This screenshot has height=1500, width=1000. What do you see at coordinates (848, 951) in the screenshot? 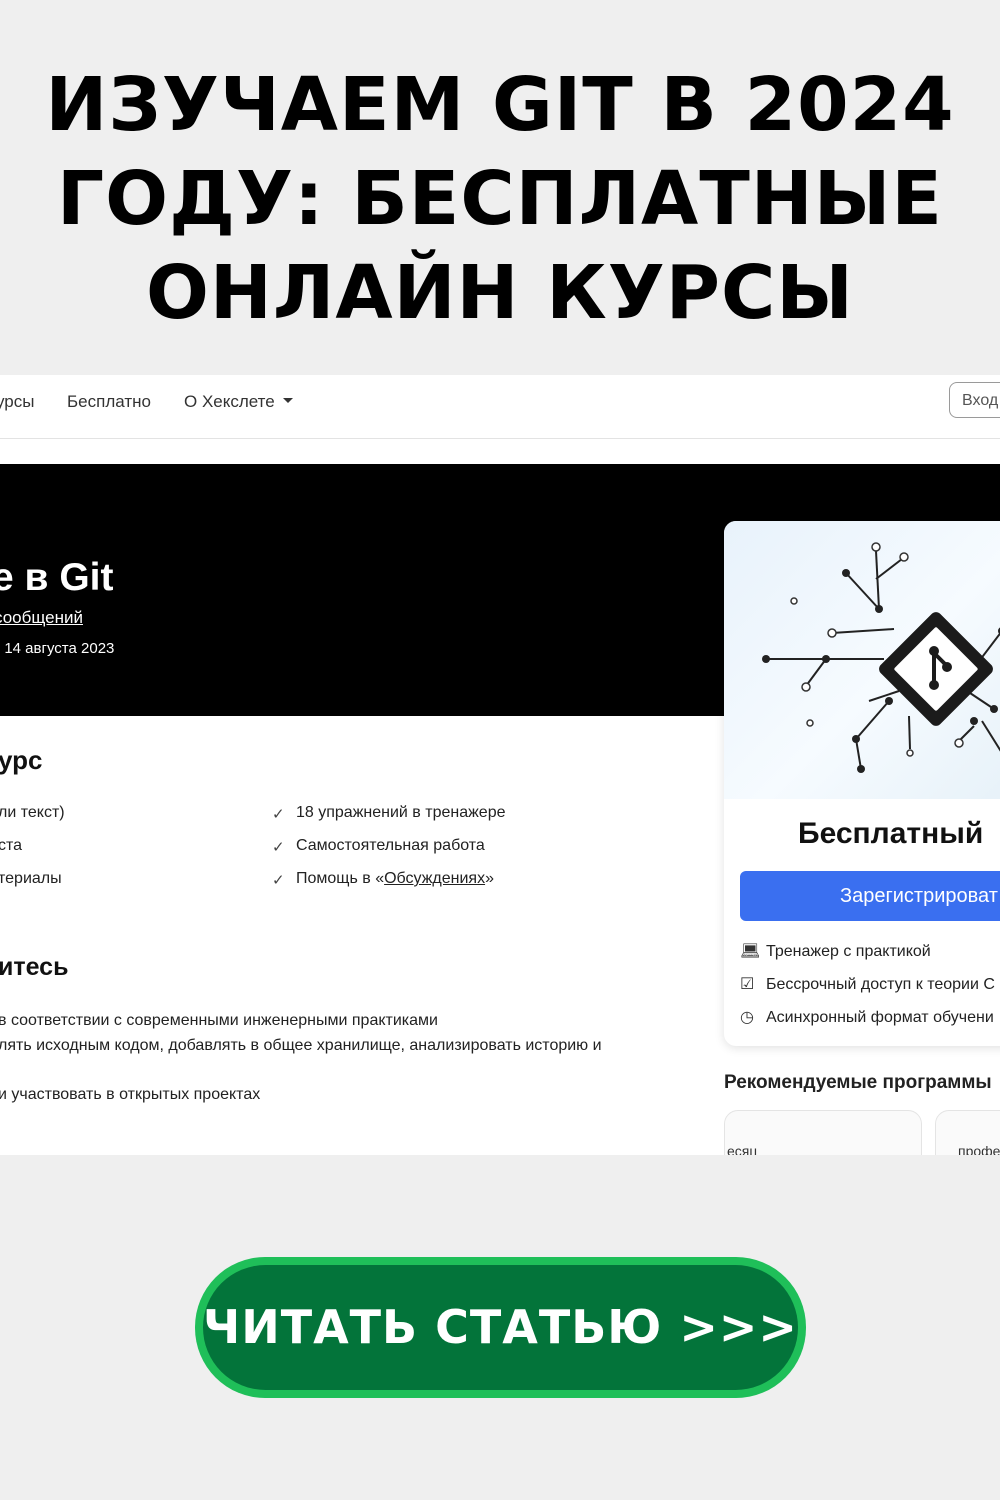
I see `card-feature-label: Тренажер с практикой` at bounding box center [848, 951].